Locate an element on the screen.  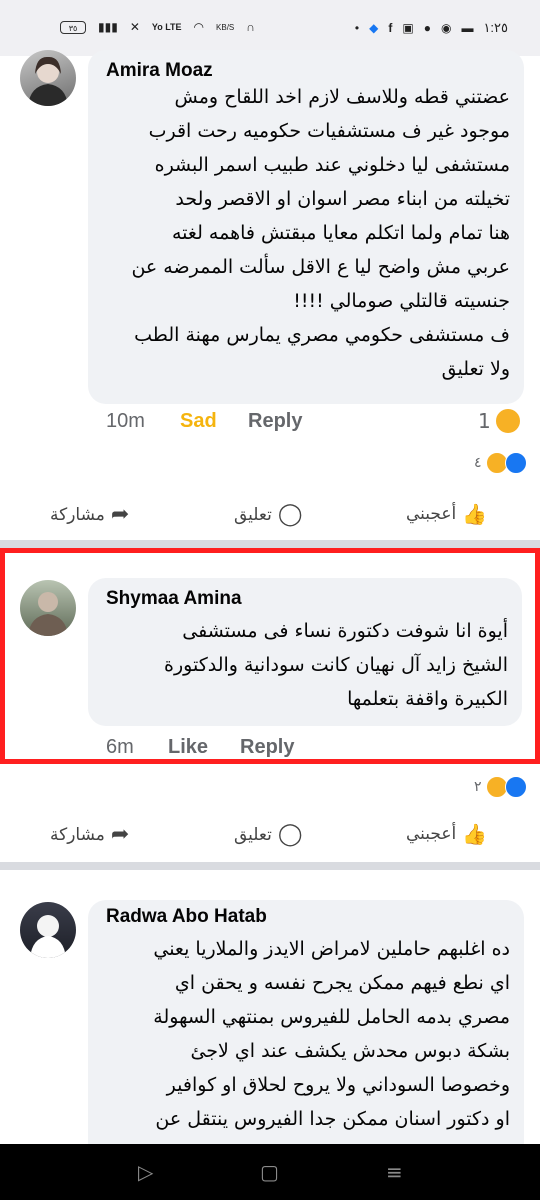
post-reaction-summary: ٤ is located at coordinates (500, 463).